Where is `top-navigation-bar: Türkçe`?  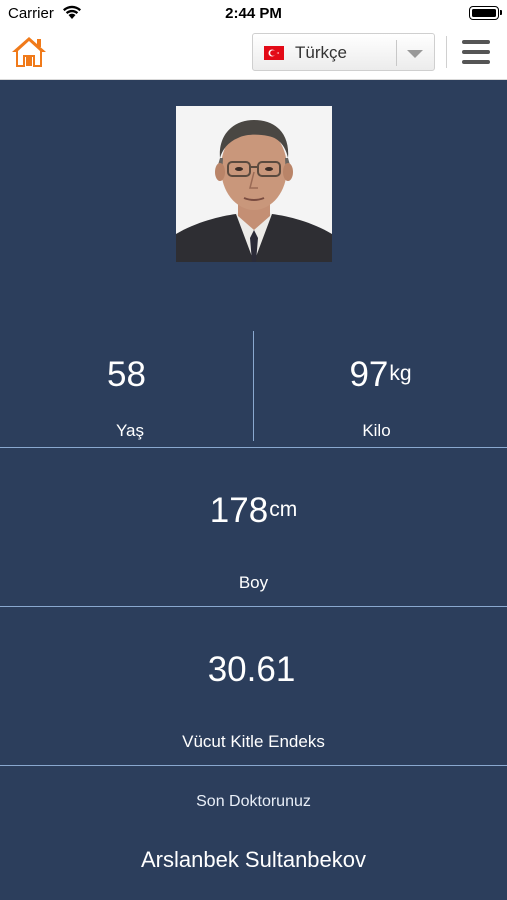
top-navigation-bar: Türkçe is located at coordinates (253, 53).